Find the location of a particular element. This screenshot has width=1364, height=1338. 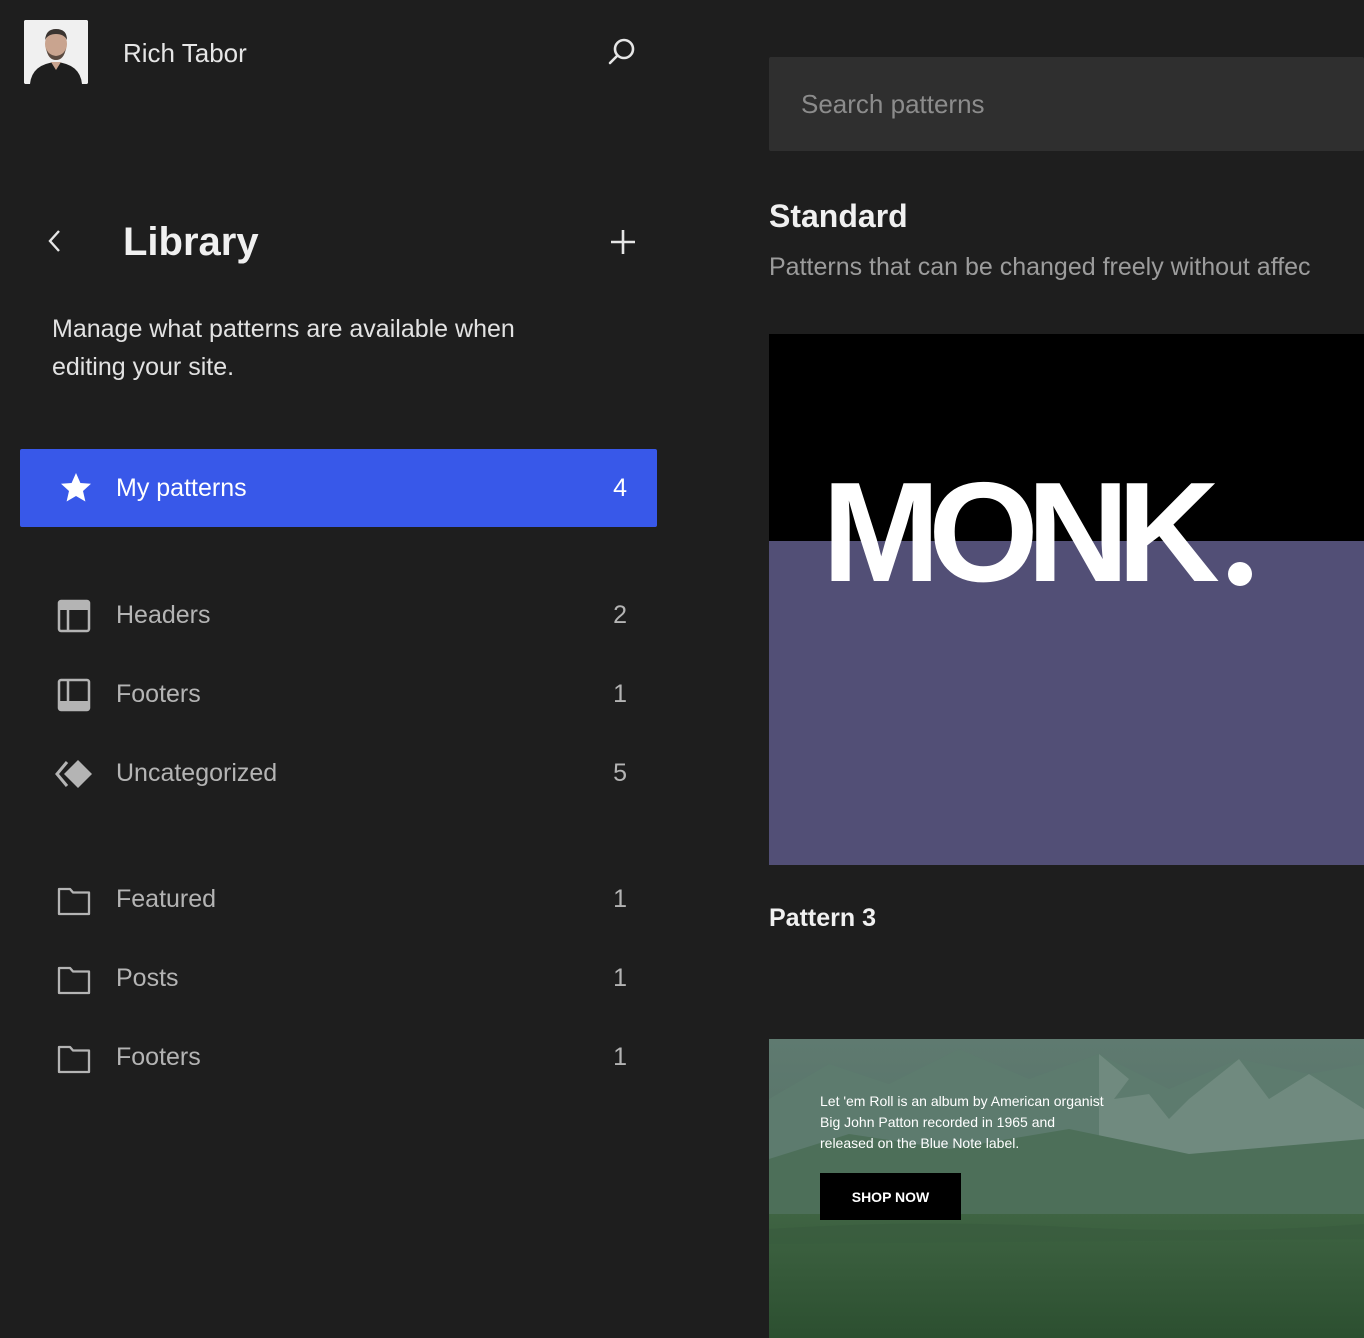

add-pattern-button is located at coordinates (623, 242).